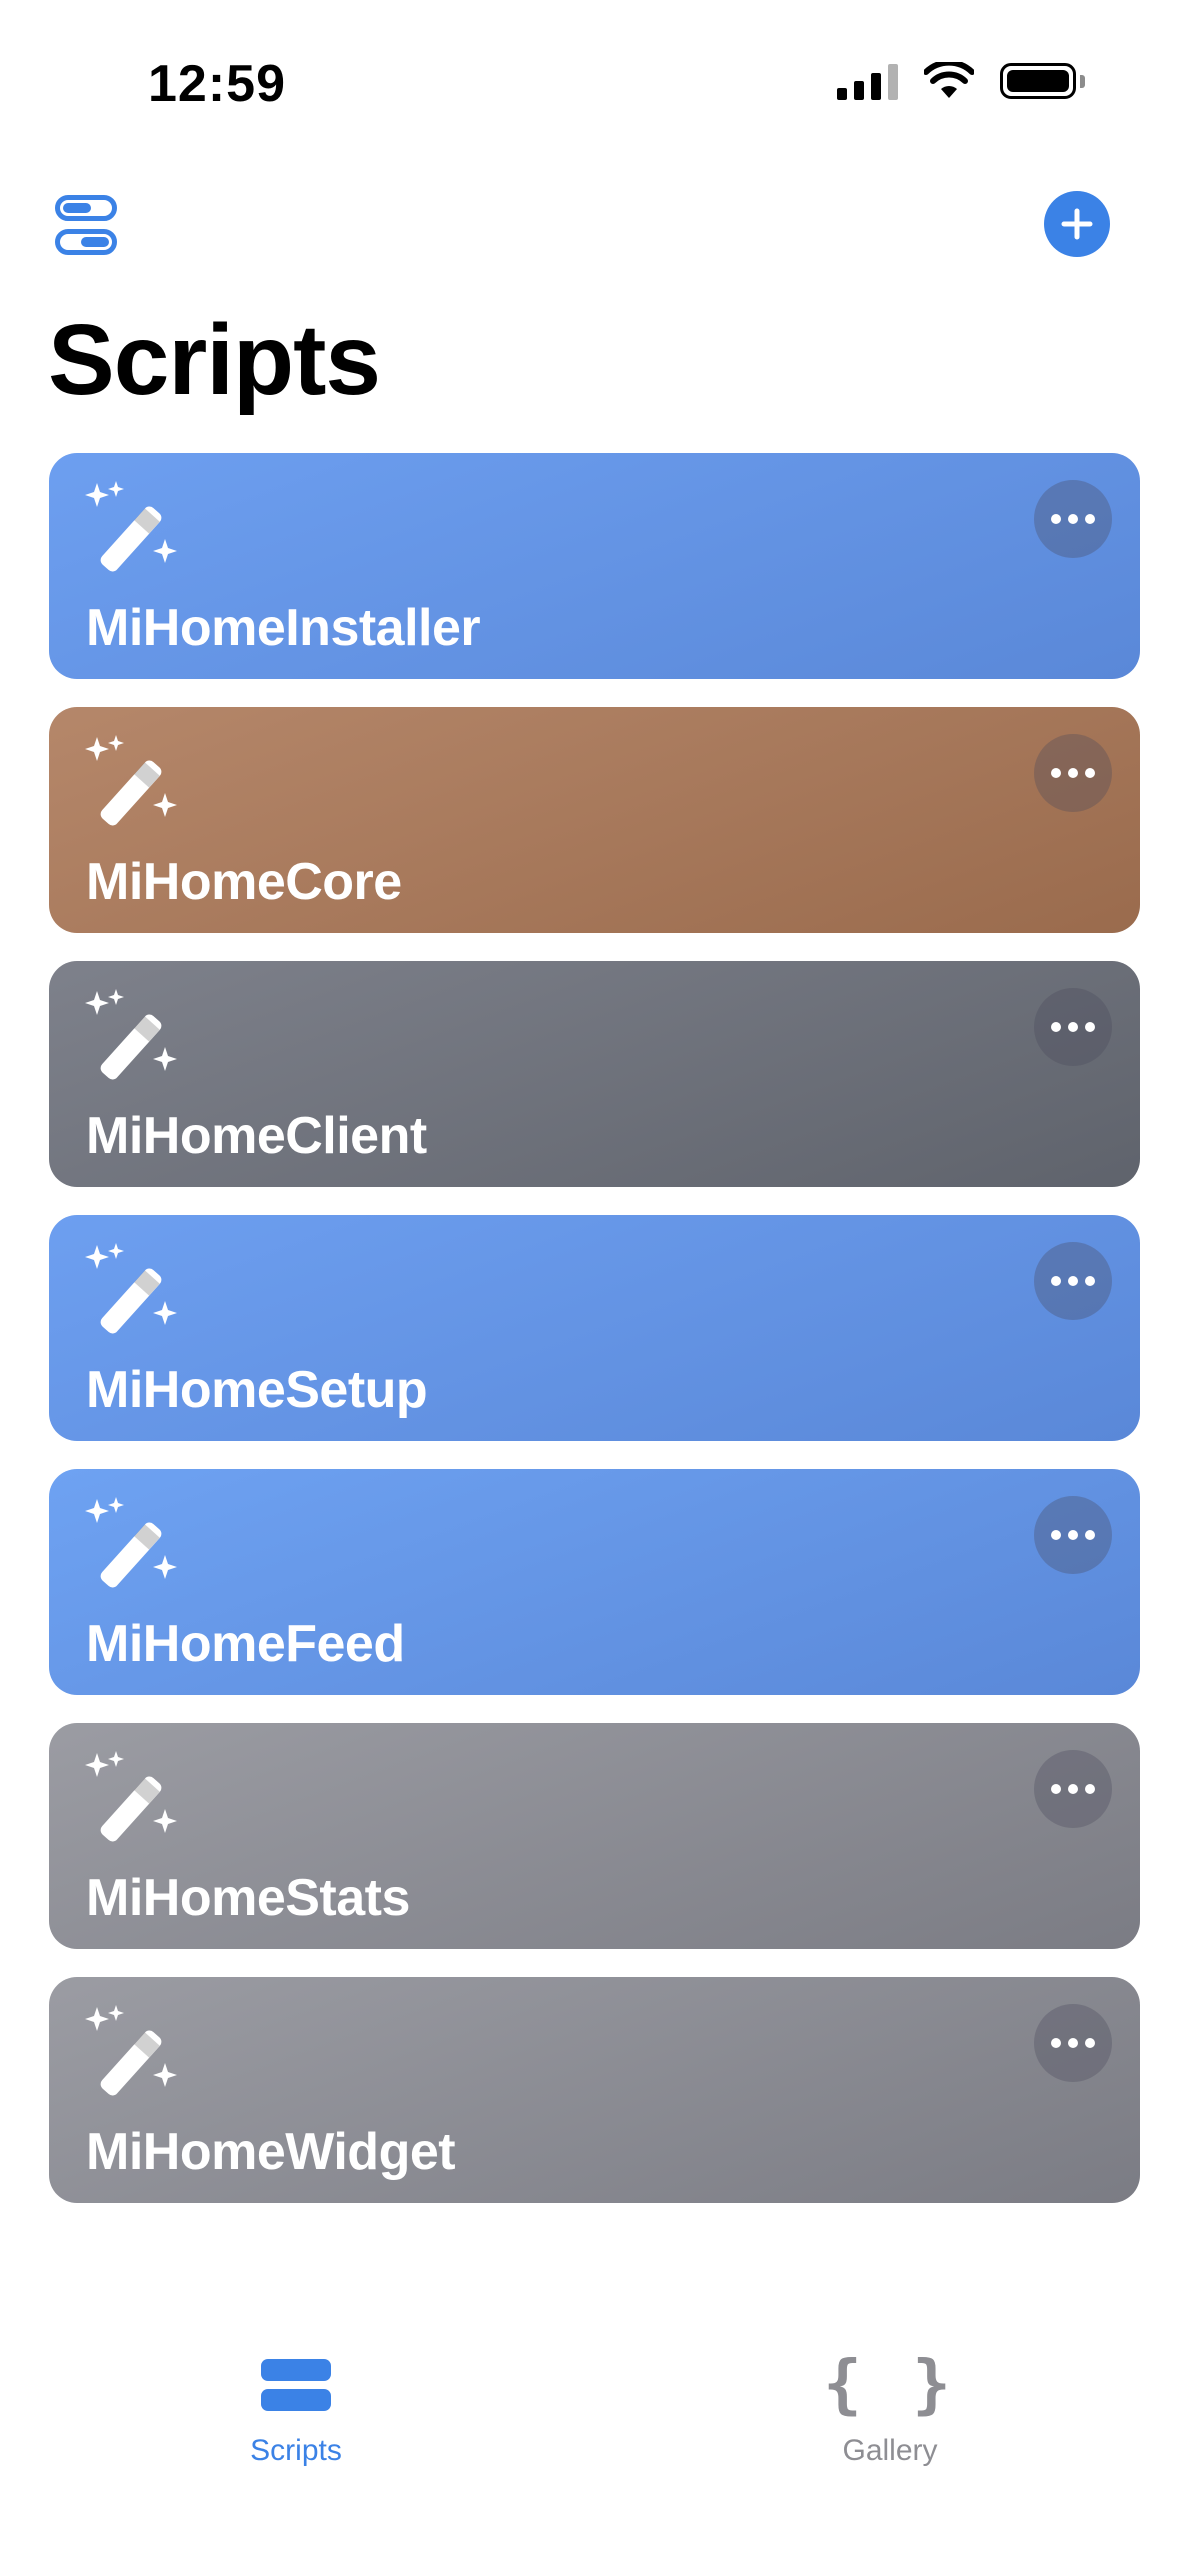  What do you see at coordinates (949, 80) in the screenshot?
I see `wifi-icon` at bounding box center [949, 80].